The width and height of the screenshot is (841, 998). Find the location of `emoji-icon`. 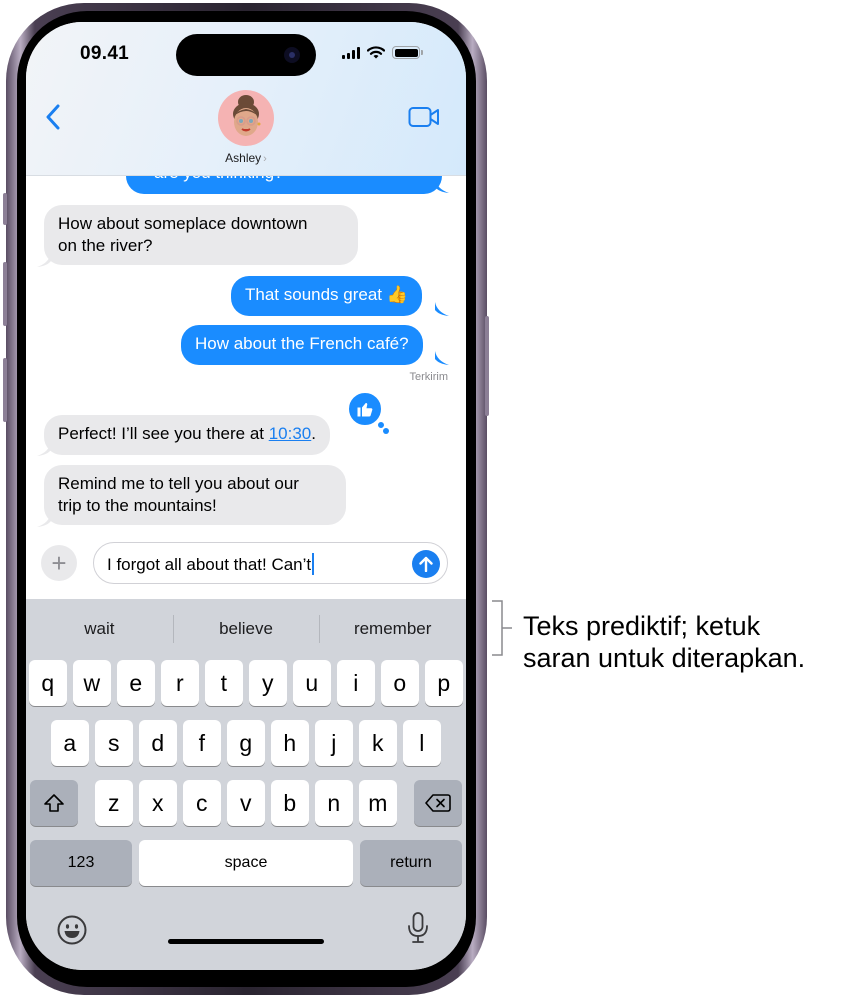

emoji-icon is located at coordinates (72, 930).